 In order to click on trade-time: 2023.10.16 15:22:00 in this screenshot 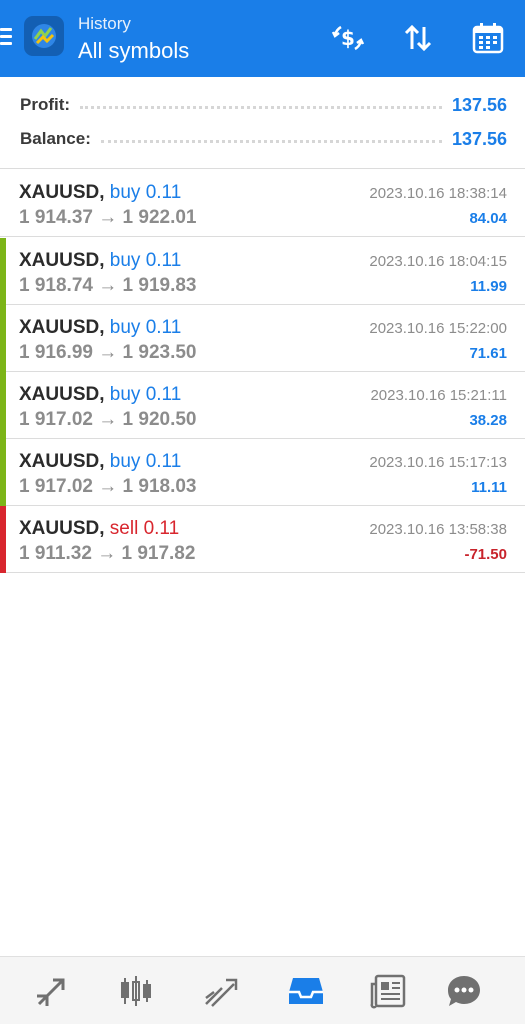, I will do `click(438, 328)`.